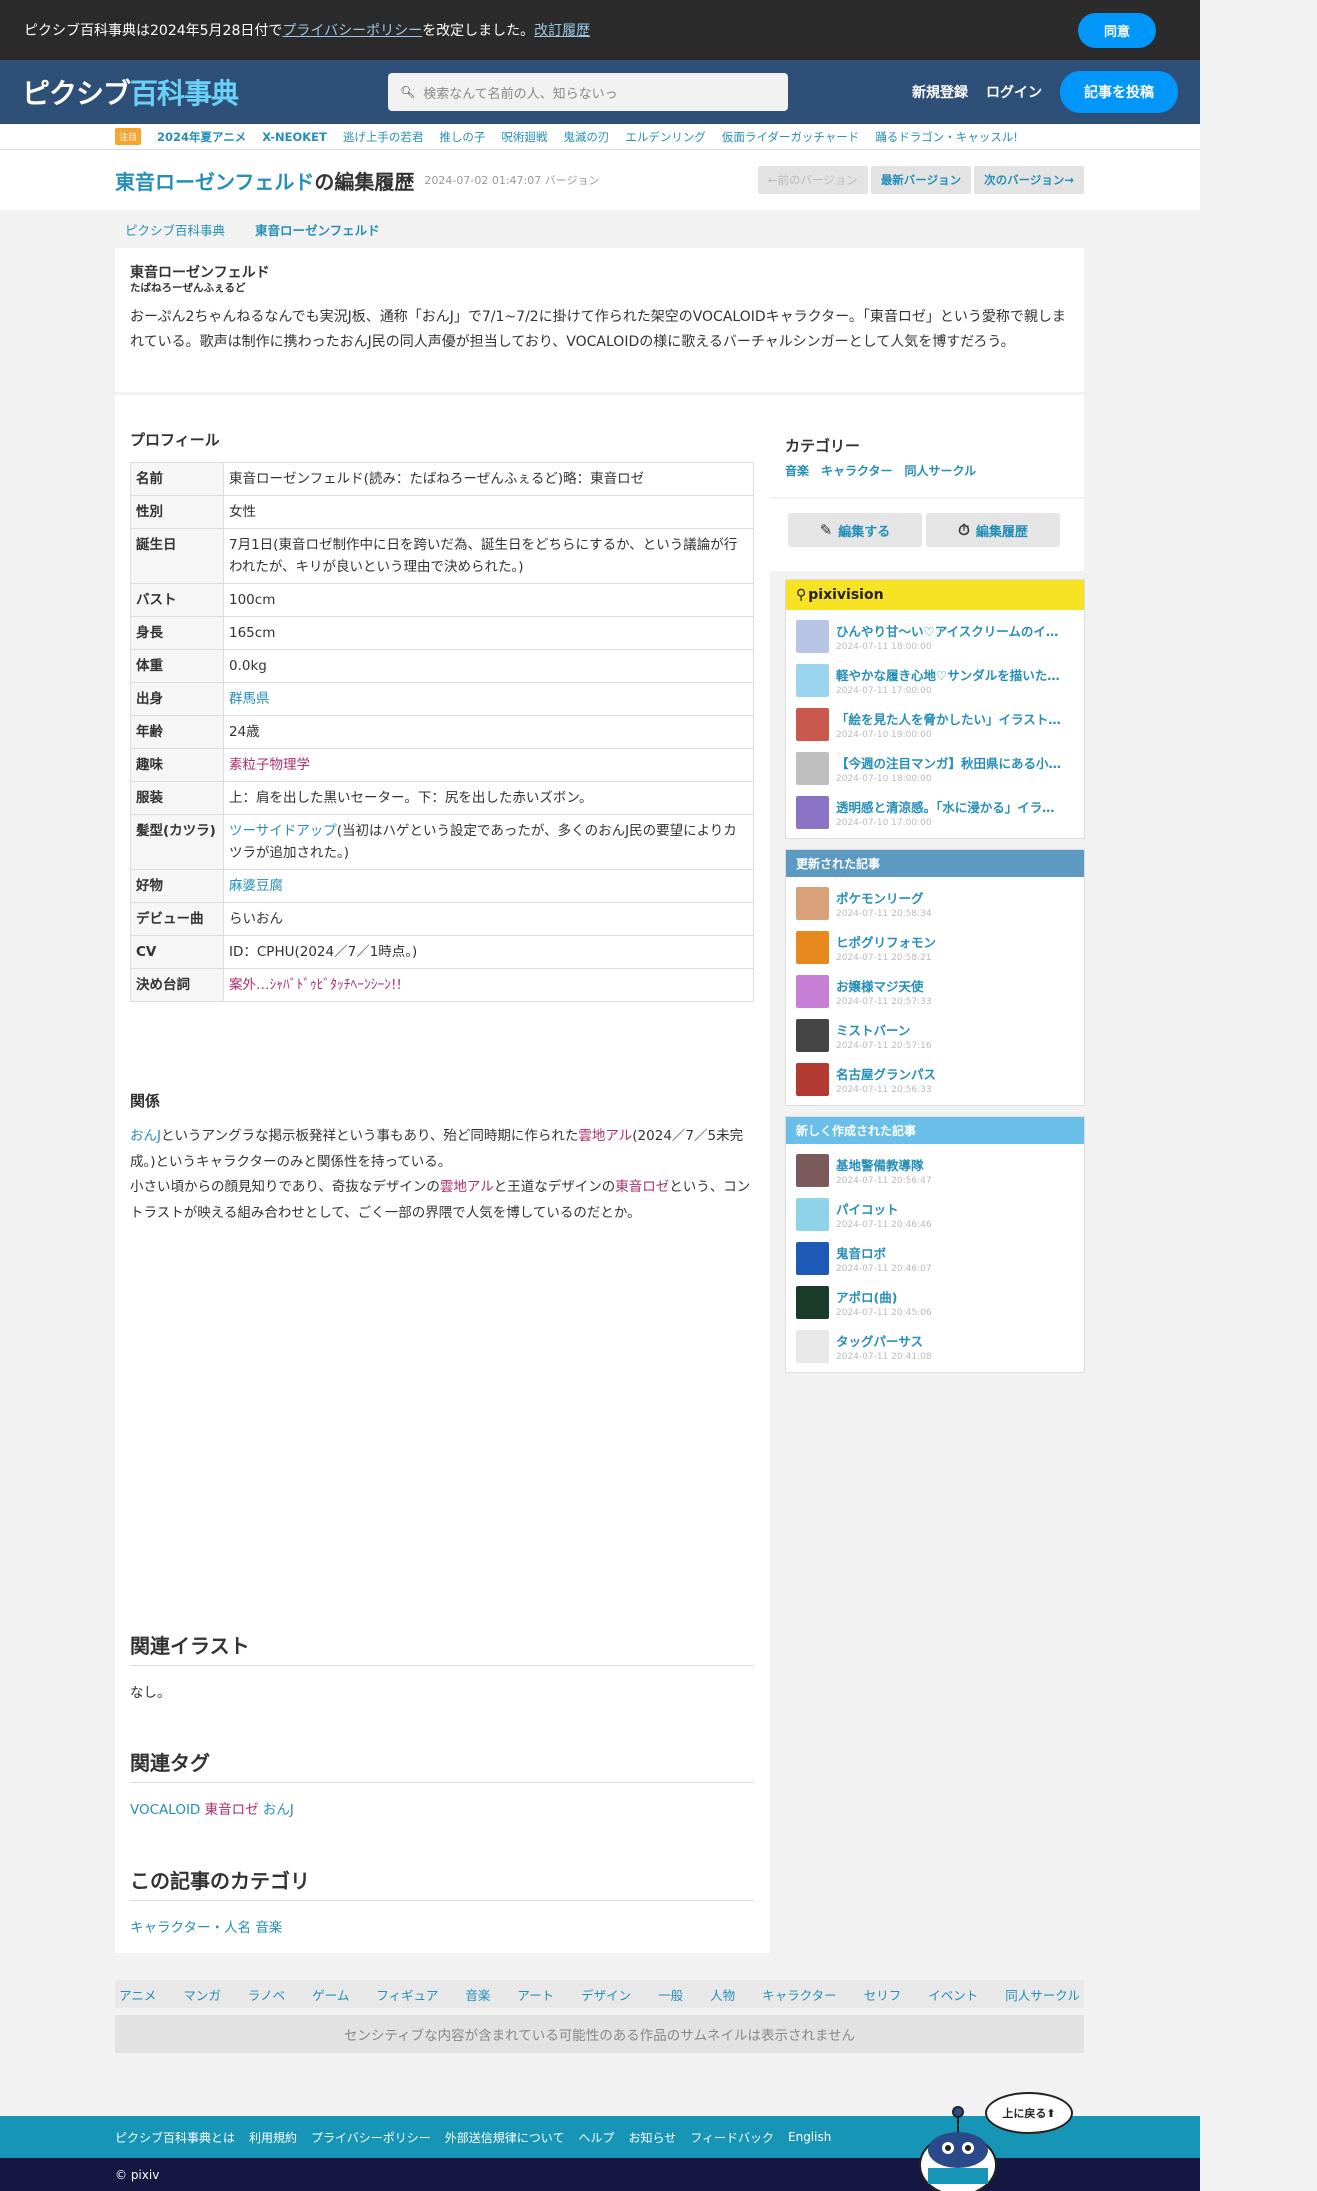 The height and width of the screenshot is (2191, 1317). I want to click on footer-link: 利用規約, so click(273, 2137).